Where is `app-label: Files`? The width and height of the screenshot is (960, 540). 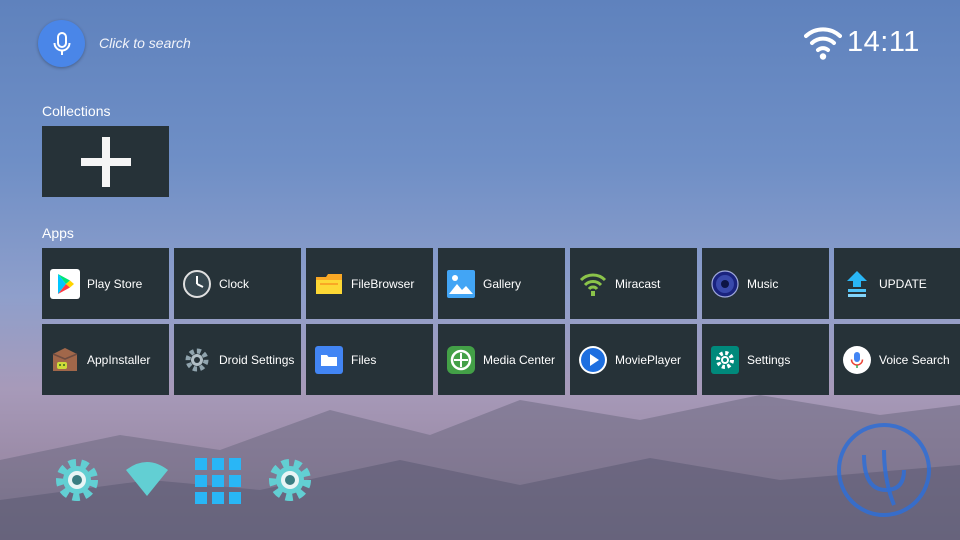 app-label: Files is located at coordinates (364, 359).